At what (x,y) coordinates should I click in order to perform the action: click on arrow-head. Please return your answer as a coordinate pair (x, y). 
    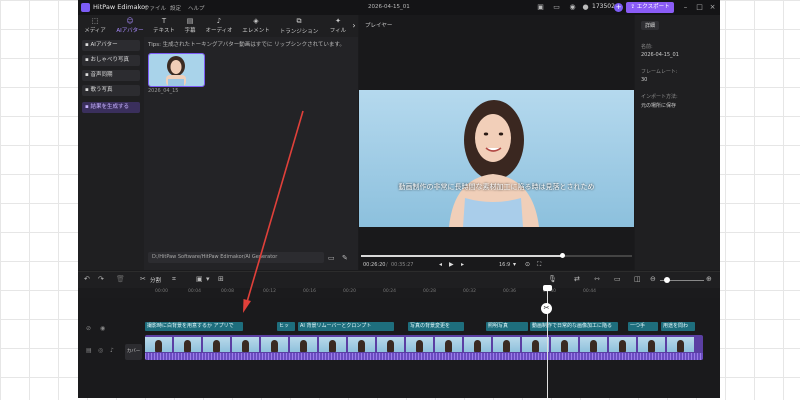
    Looking at the image, I should click on (247, 306).